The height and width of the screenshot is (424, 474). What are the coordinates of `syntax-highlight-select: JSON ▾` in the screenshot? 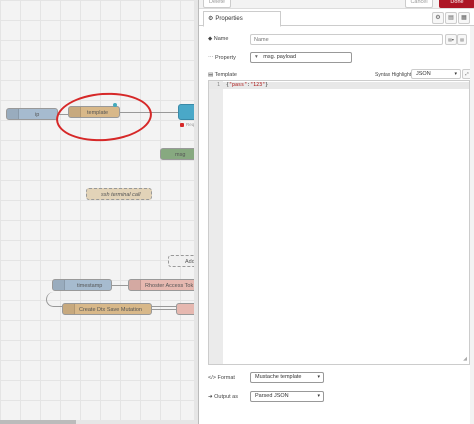 It's located at (436, 74).